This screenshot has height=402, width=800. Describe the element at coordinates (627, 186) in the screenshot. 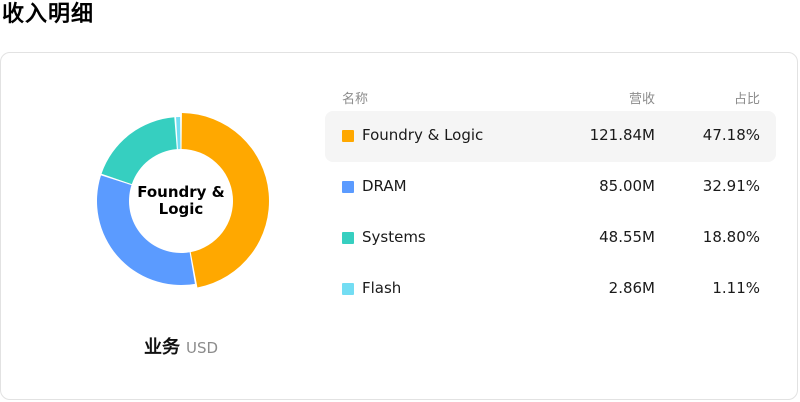

I see `row-revenue: 85.00M` at that location.